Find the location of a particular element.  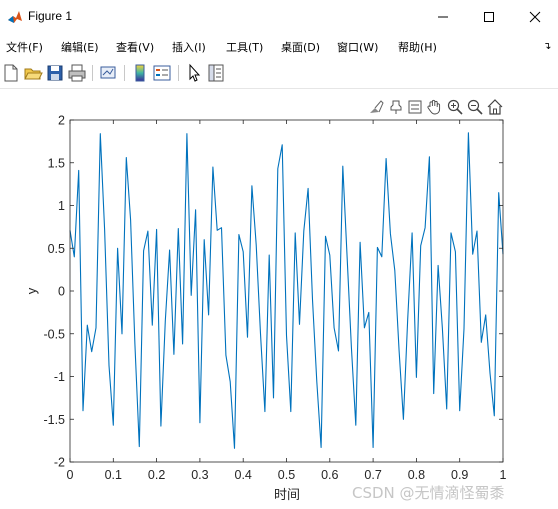

menu-desktop: 桌面(D) is located at coordinates (300, 47).